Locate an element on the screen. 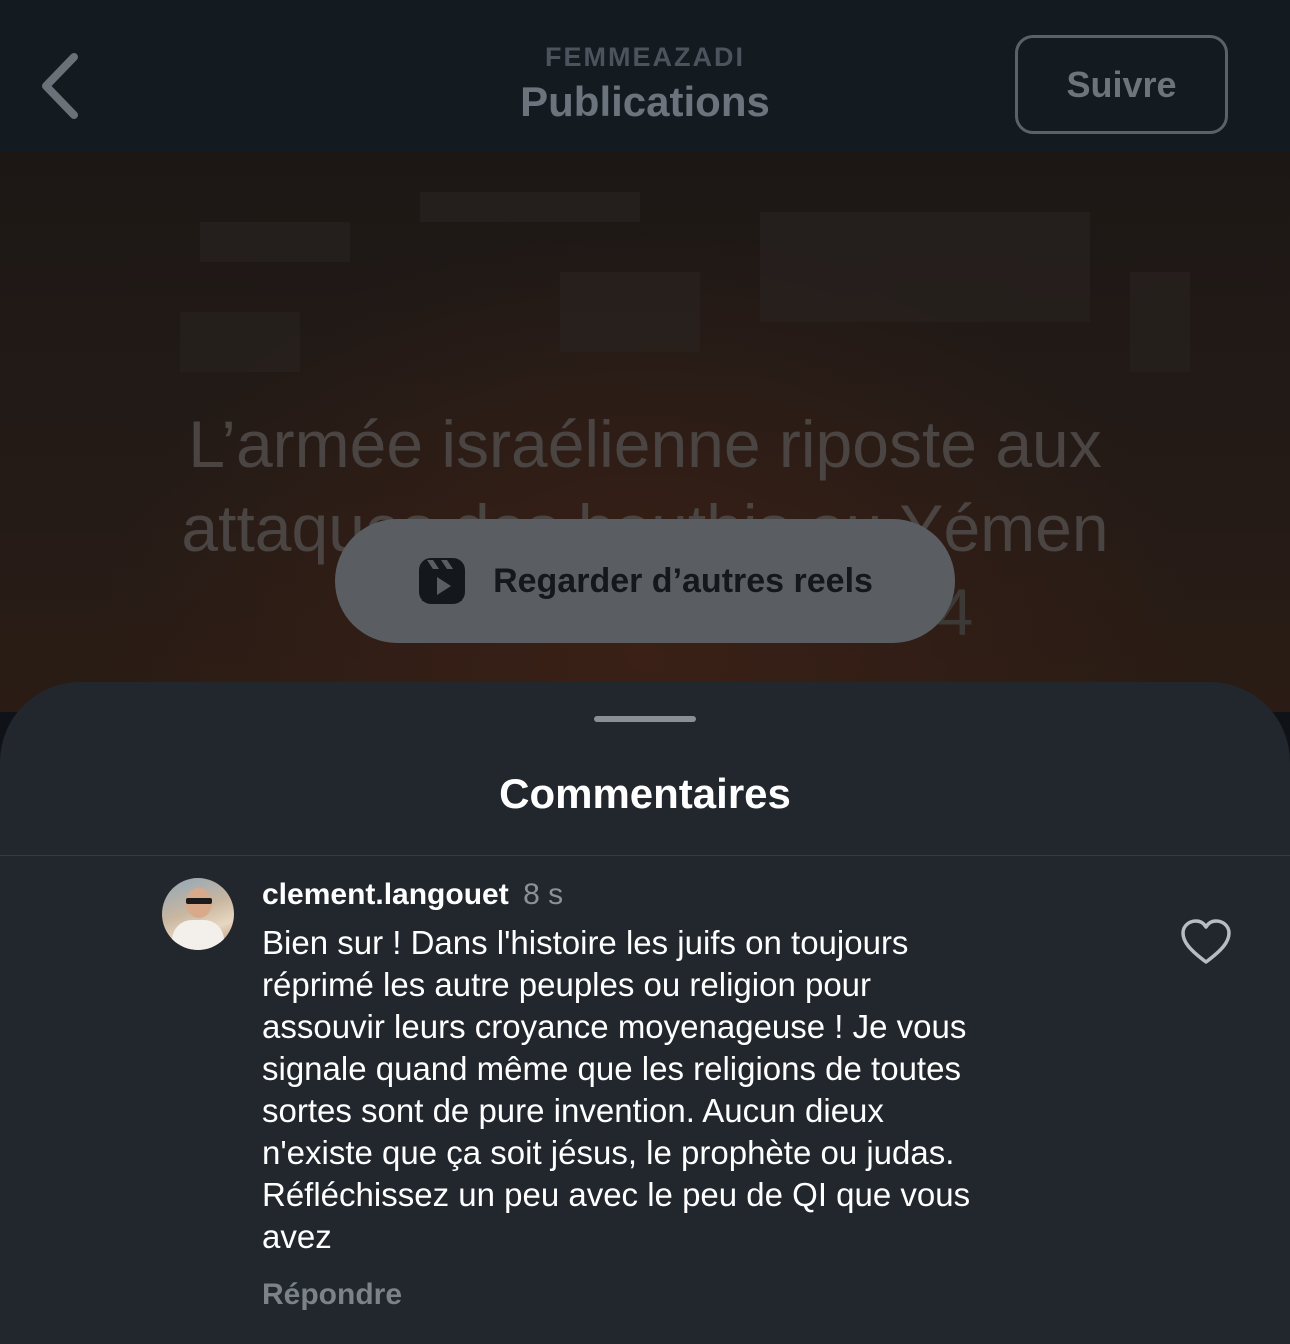  watch-more-reels-label: Regarder d’autres reels is located at coordinates (683, 580).